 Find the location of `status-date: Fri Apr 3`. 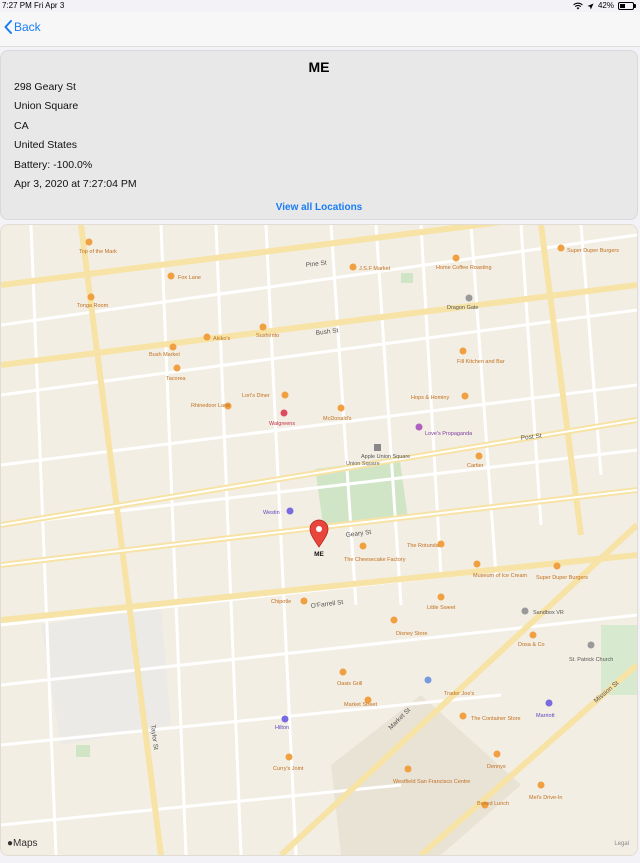

status-date: Fri Apr 3 is located at coordinates (49, 5).